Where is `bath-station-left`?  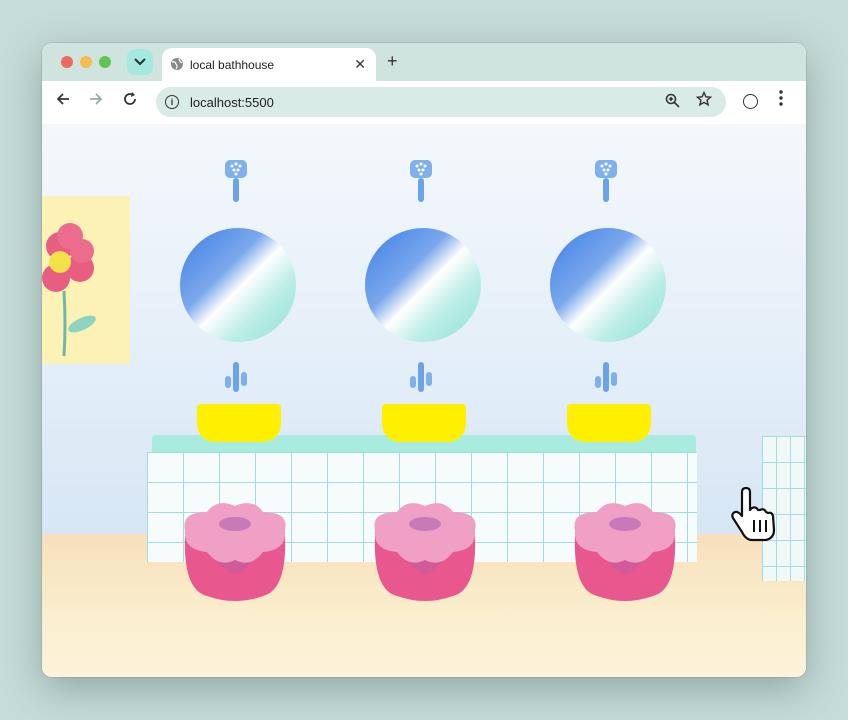 bath-station-left is located at coordinates (237, 383).